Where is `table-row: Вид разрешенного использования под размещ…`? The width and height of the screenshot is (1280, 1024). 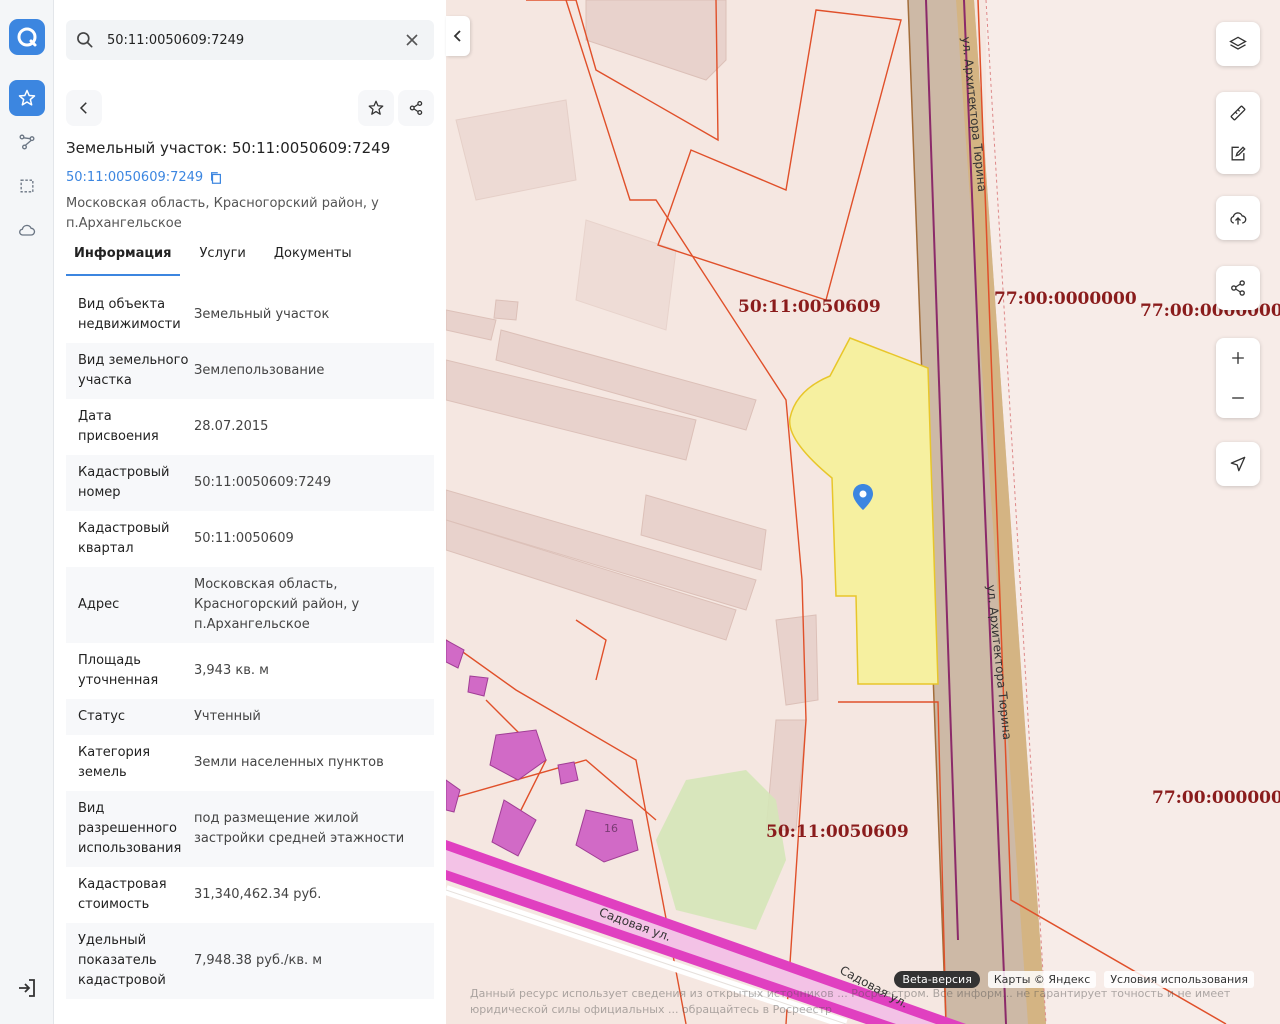 table-row: Вид разрешенного использования под размещ… is located at coordinates (250, 829).